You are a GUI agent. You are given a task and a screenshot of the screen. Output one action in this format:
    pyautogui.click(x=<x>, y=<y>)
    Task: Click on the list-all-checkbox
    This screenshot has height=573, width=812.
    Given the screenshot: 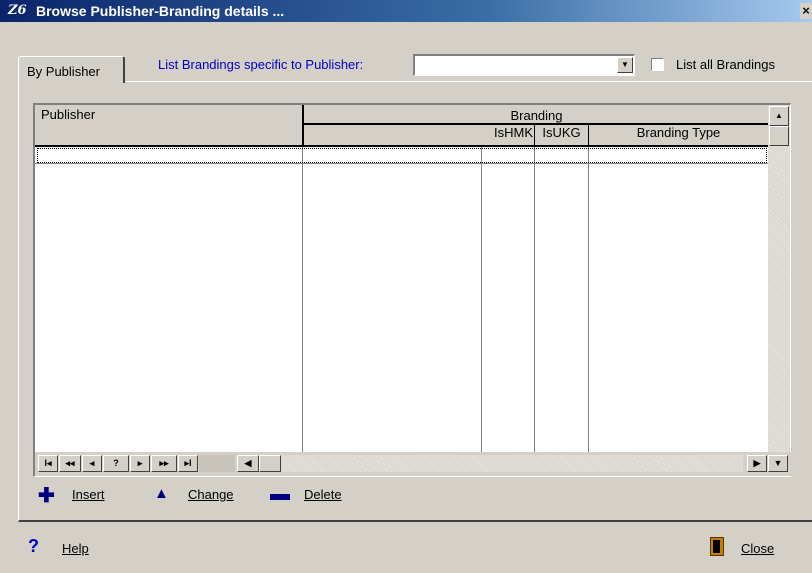 What is the action you would take?
    pyautogui.click(x=657, y=64)
    